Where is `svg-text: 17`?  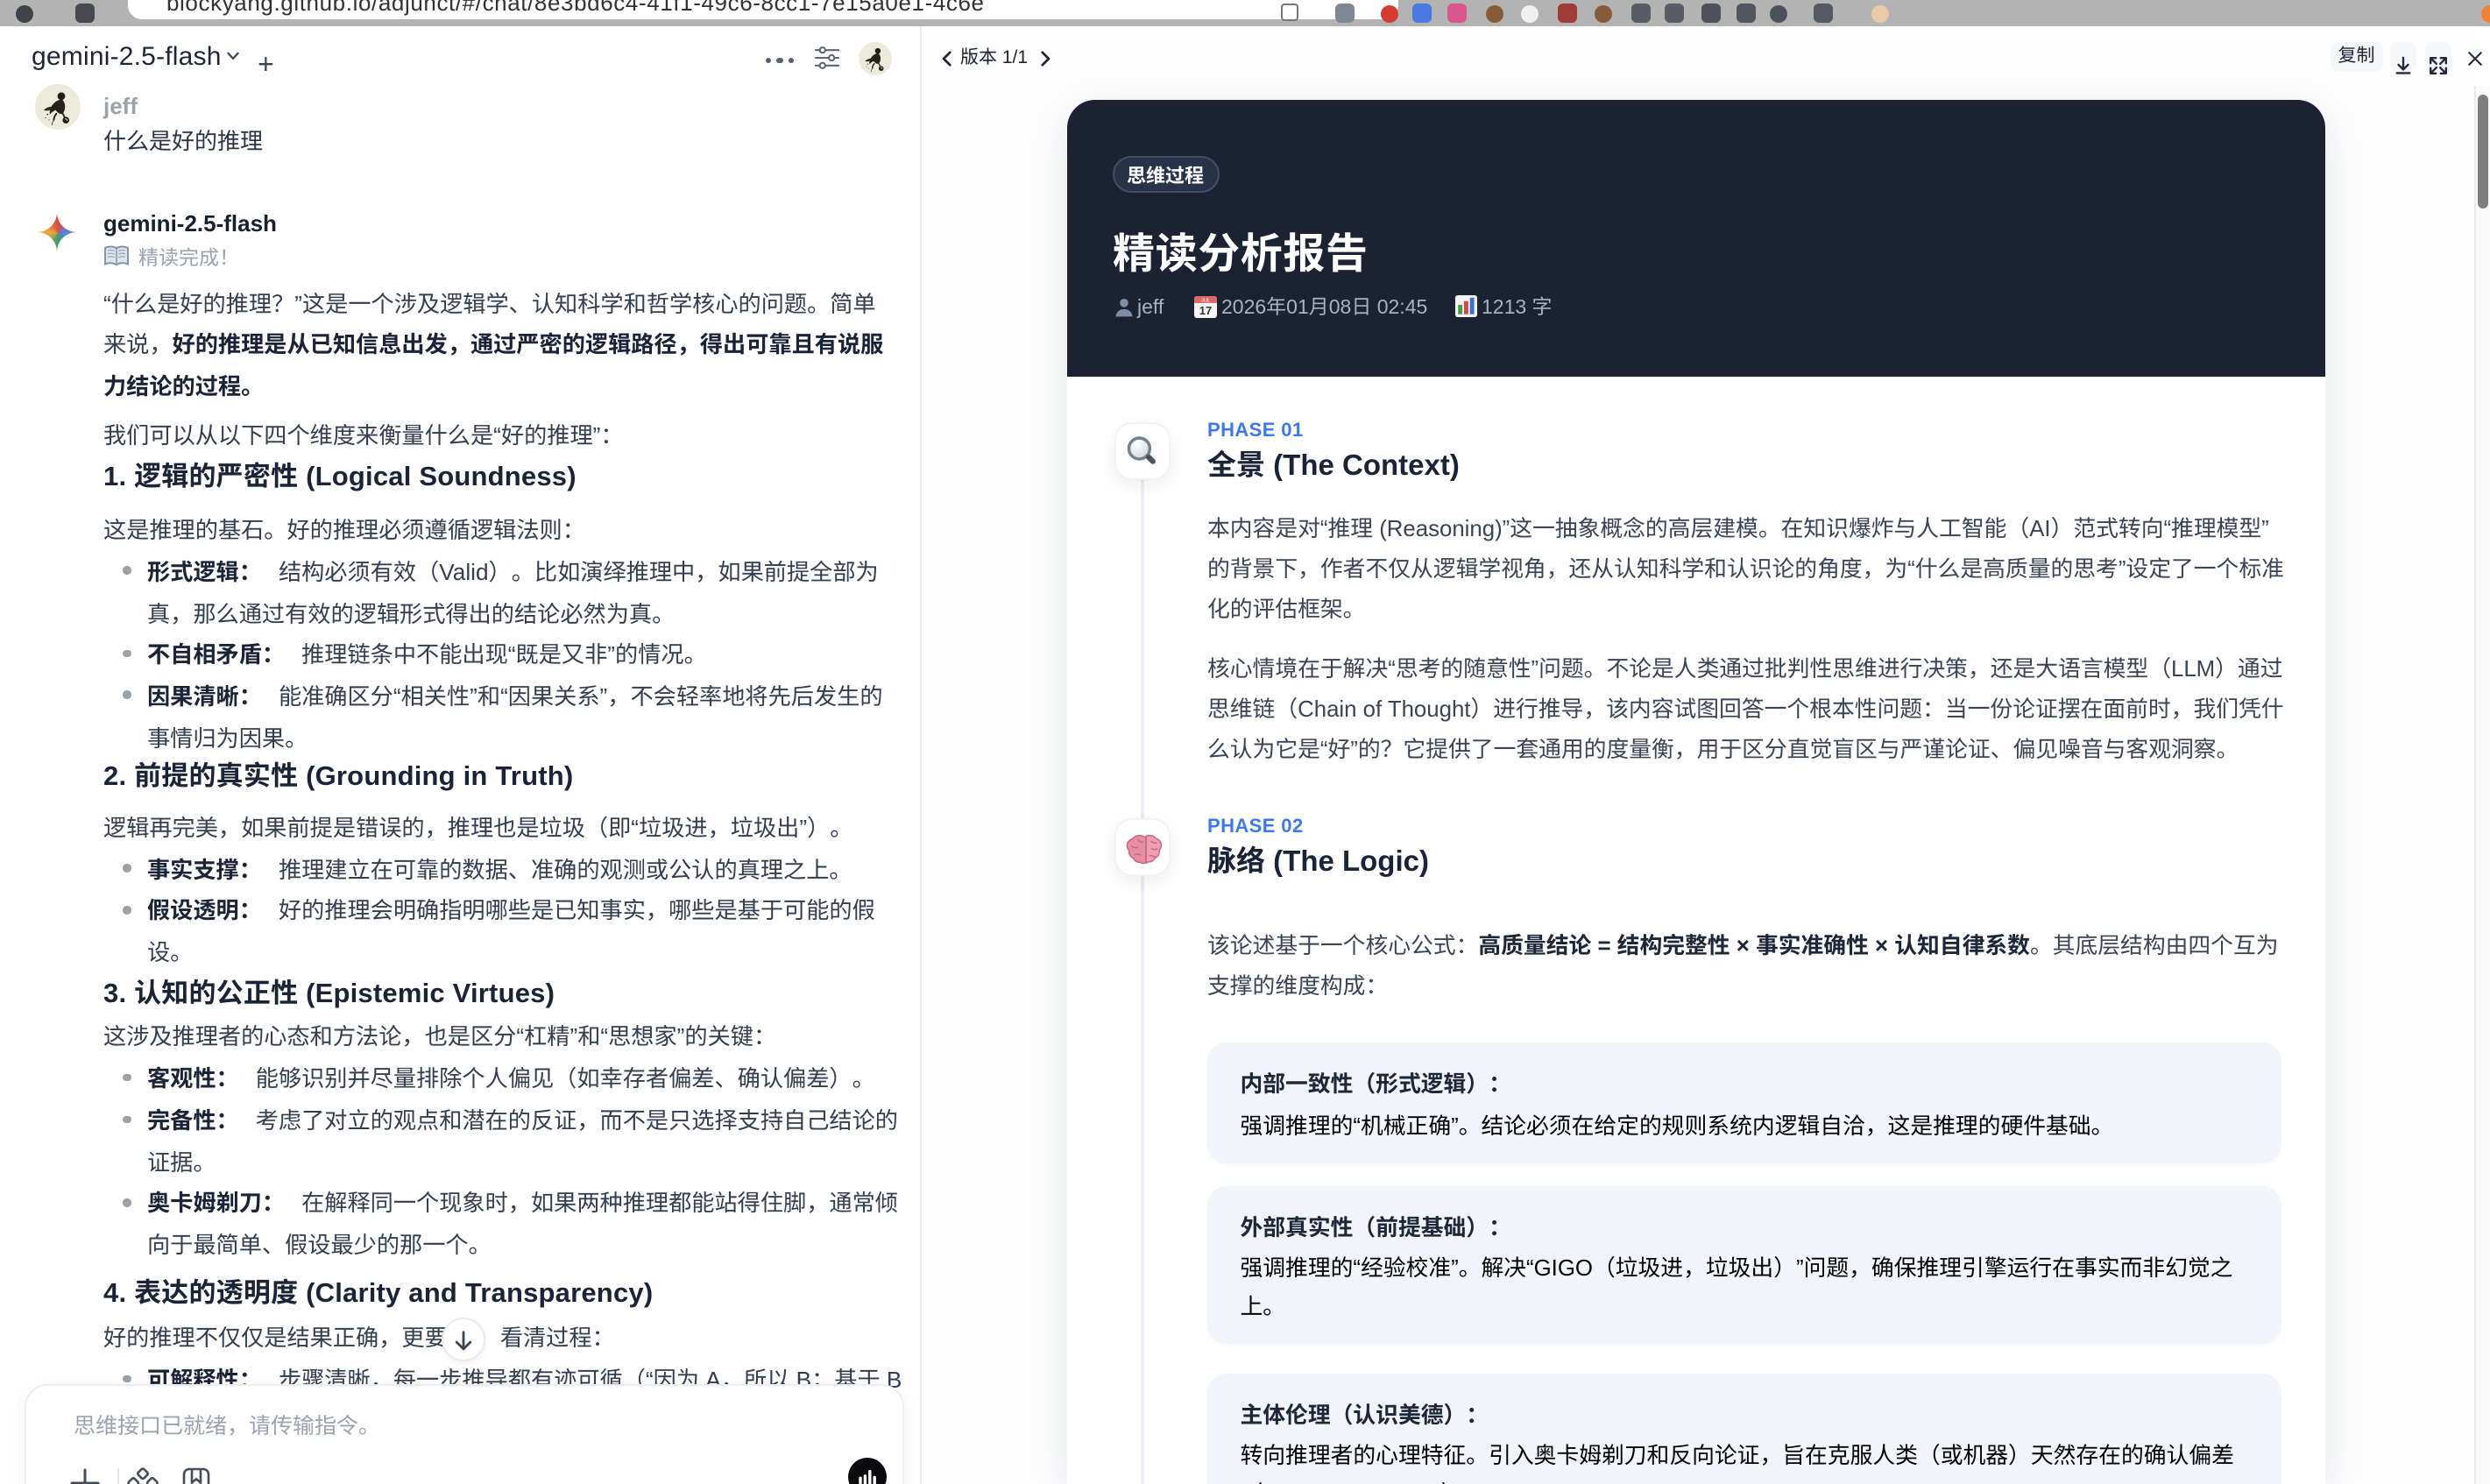 svg-text: 17 is located at coordinates (1205, 310).